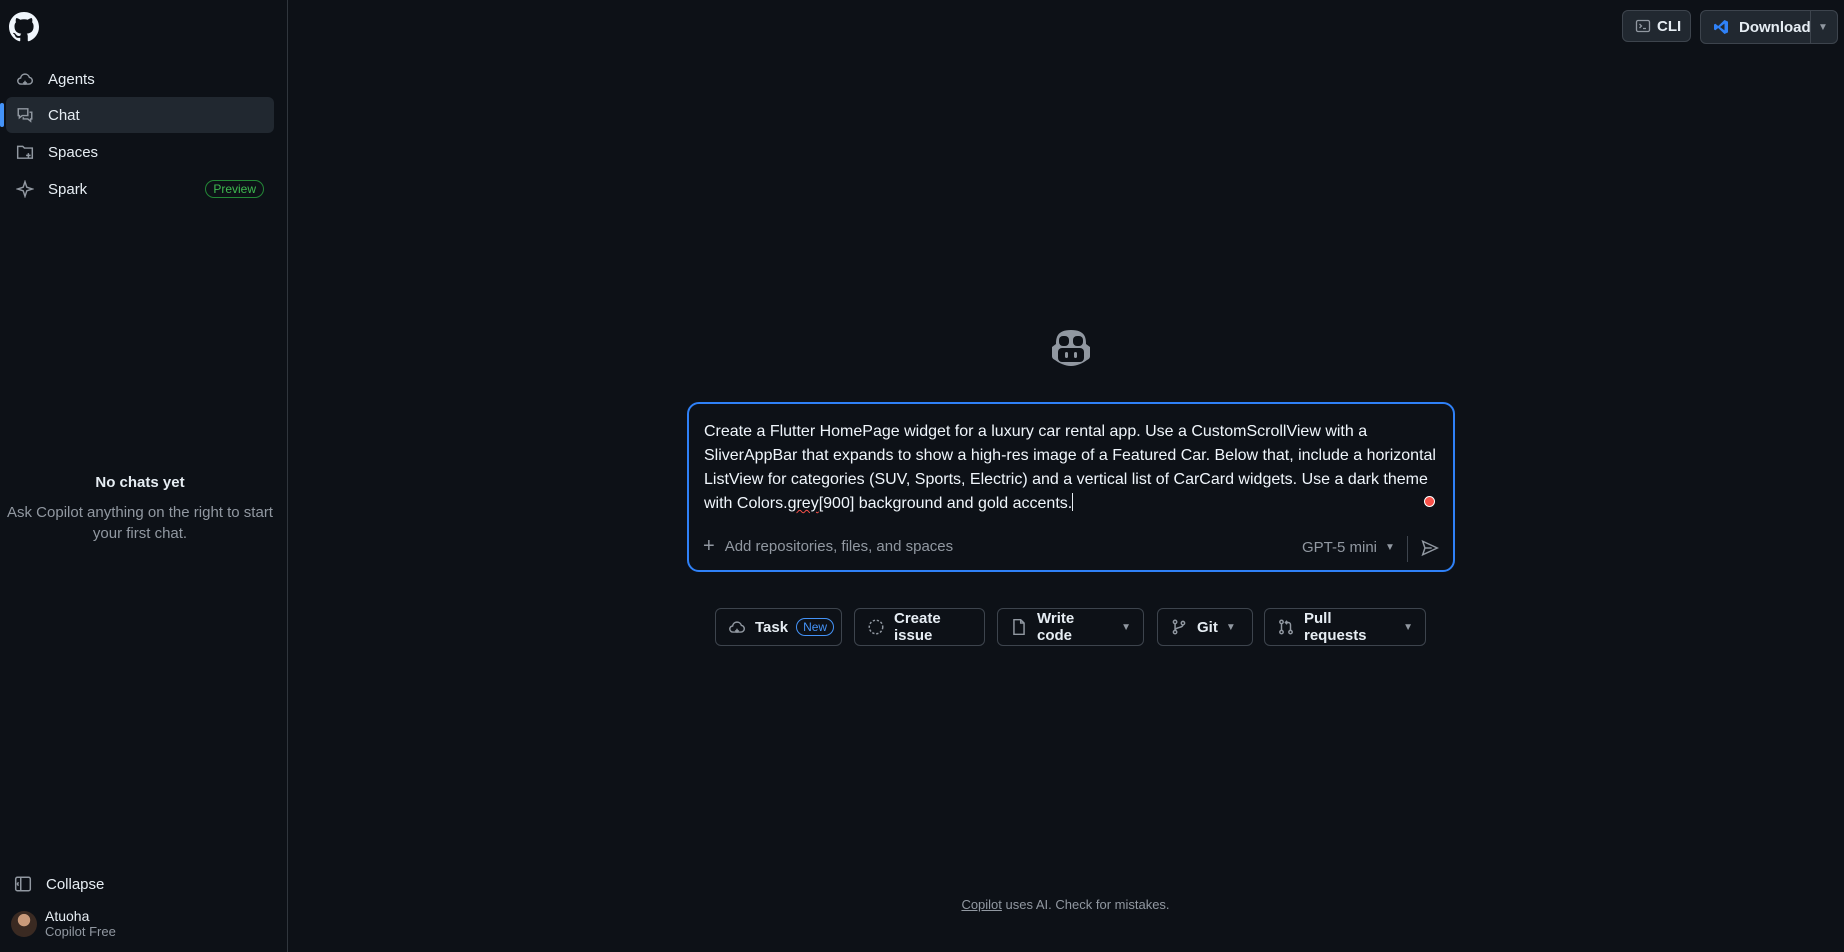 This screenshot has height=952, width=1844. Describe the element at coordinates (234, 189) in the screenshot. I see `preview-badge: Preview` at that location.